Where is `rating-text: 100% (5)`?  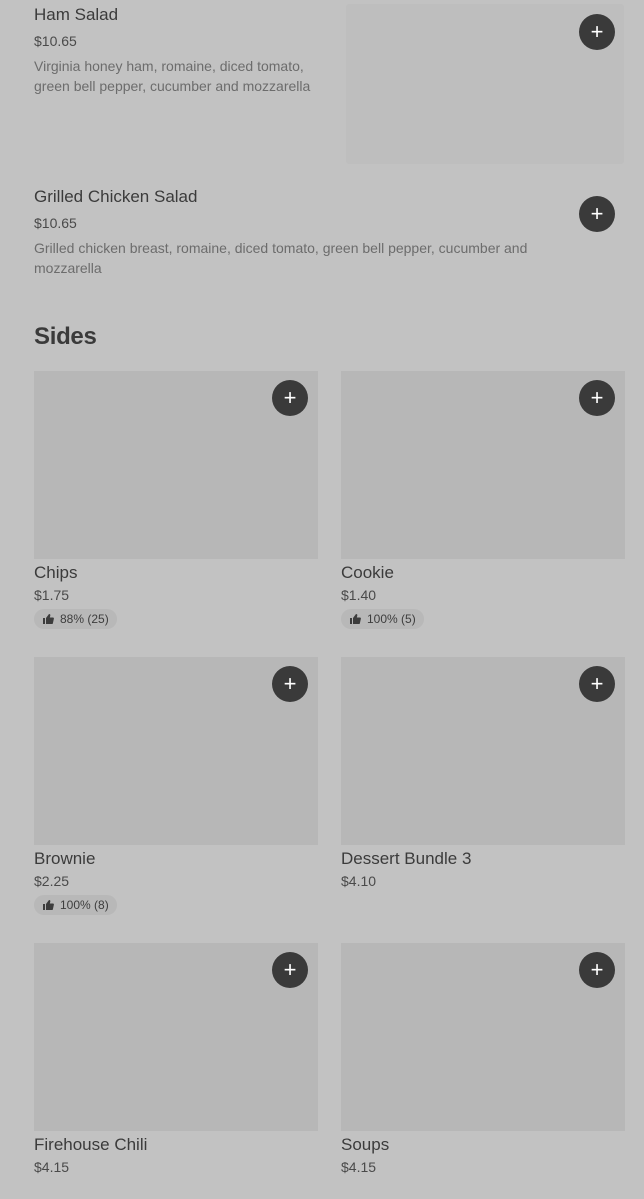
rating-text: 100% (5) is located at coordinates (391, 619).